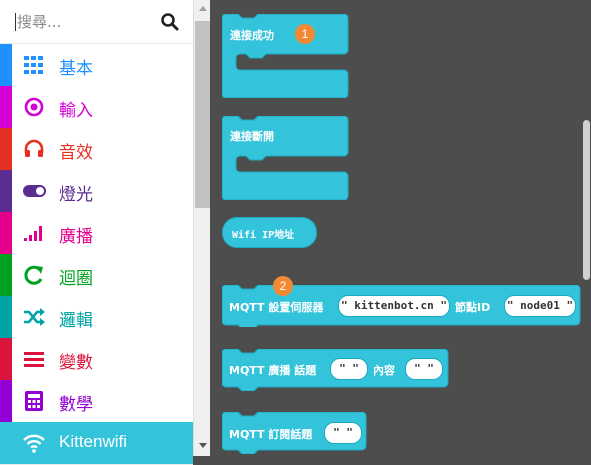 The height and width of the screenshot is (465, 591). I want to click on category-input: 輸入, so click(96, 107).